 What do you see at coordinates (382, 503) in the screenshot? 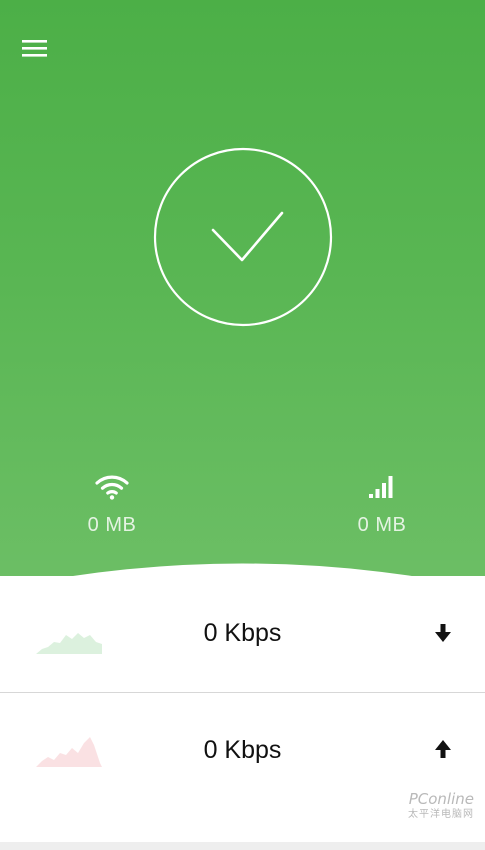
I see `cellular-usage: 0 MB` at bounding box center [382, 503].